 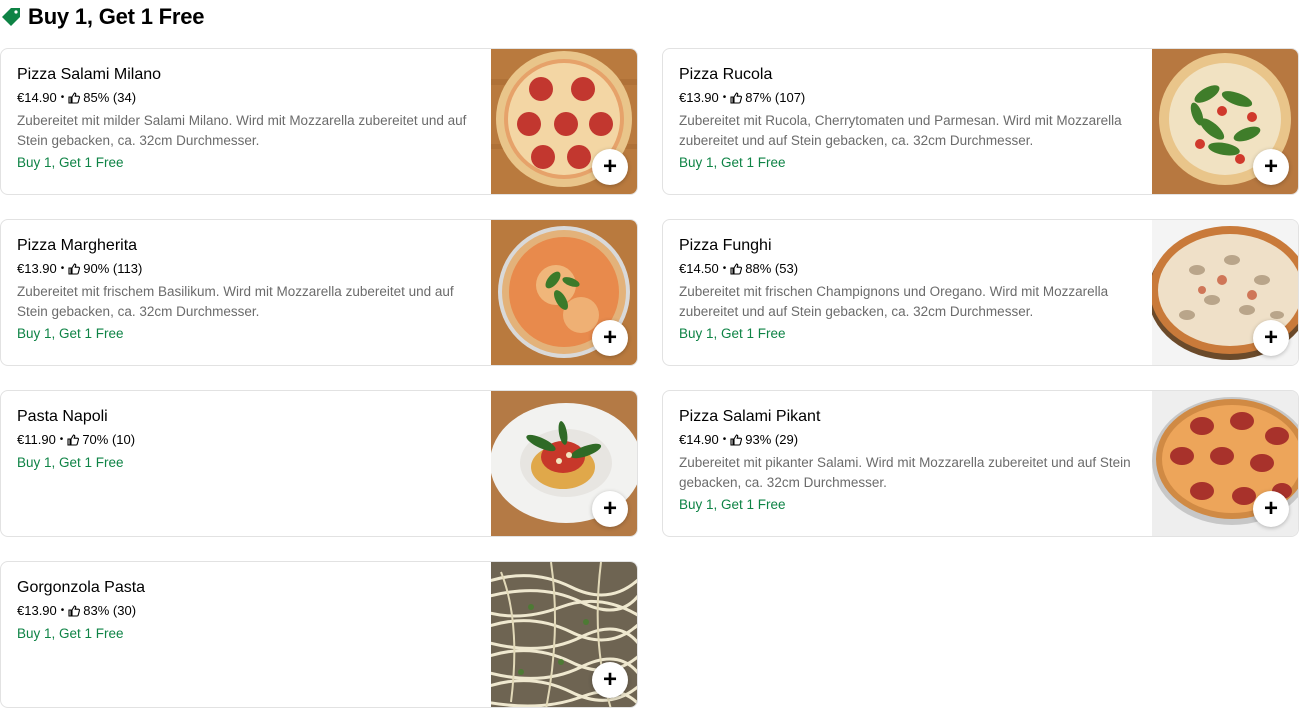 I want to click on item-meta: €14.90 • 85% (34), so click(x=244, y=98).